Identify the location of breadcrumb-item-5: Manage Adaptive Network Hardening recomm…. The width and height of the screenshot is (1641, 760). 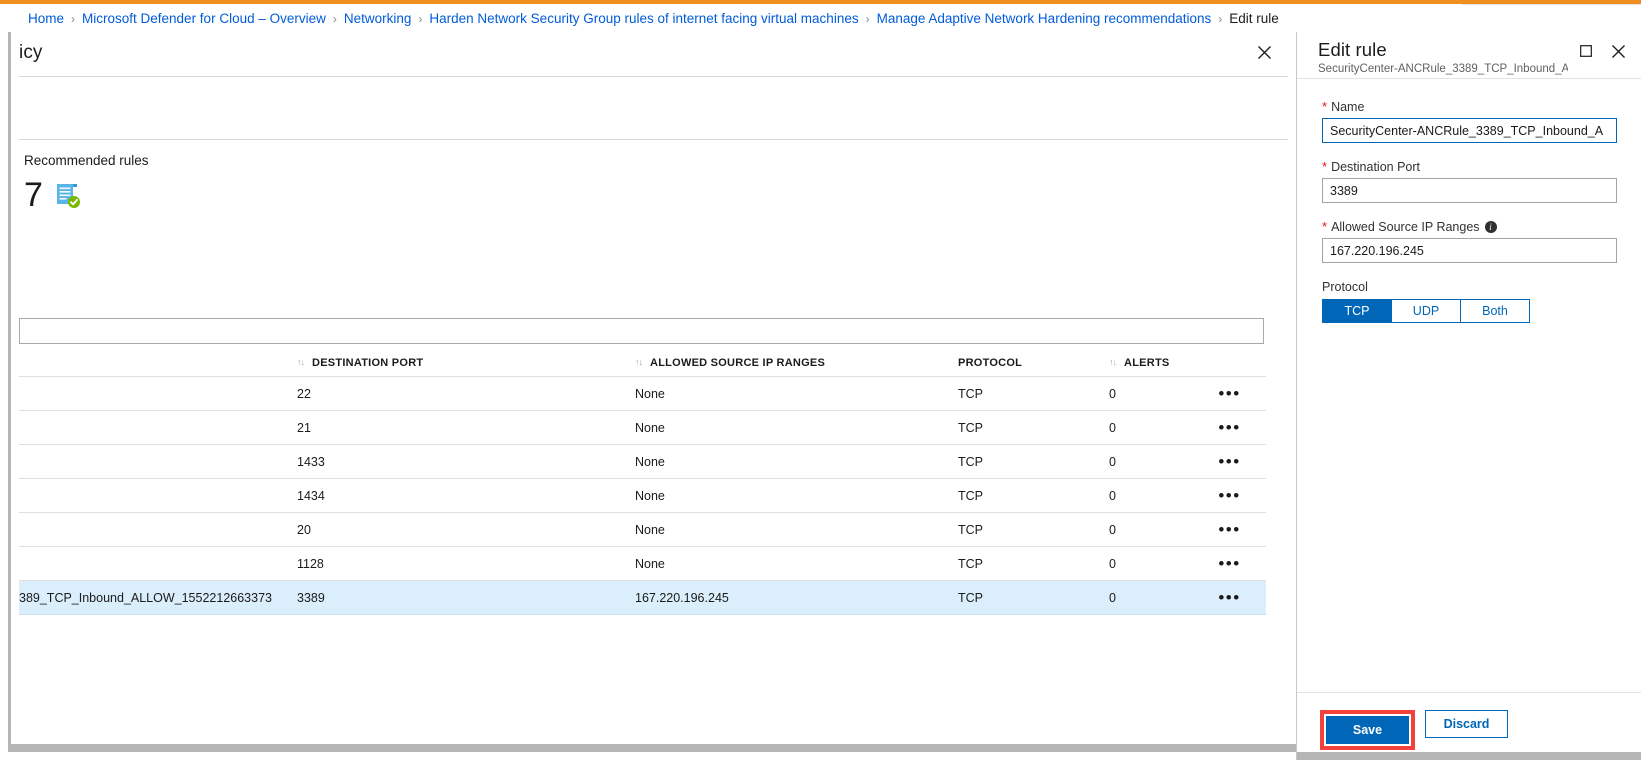
(1044, 18).